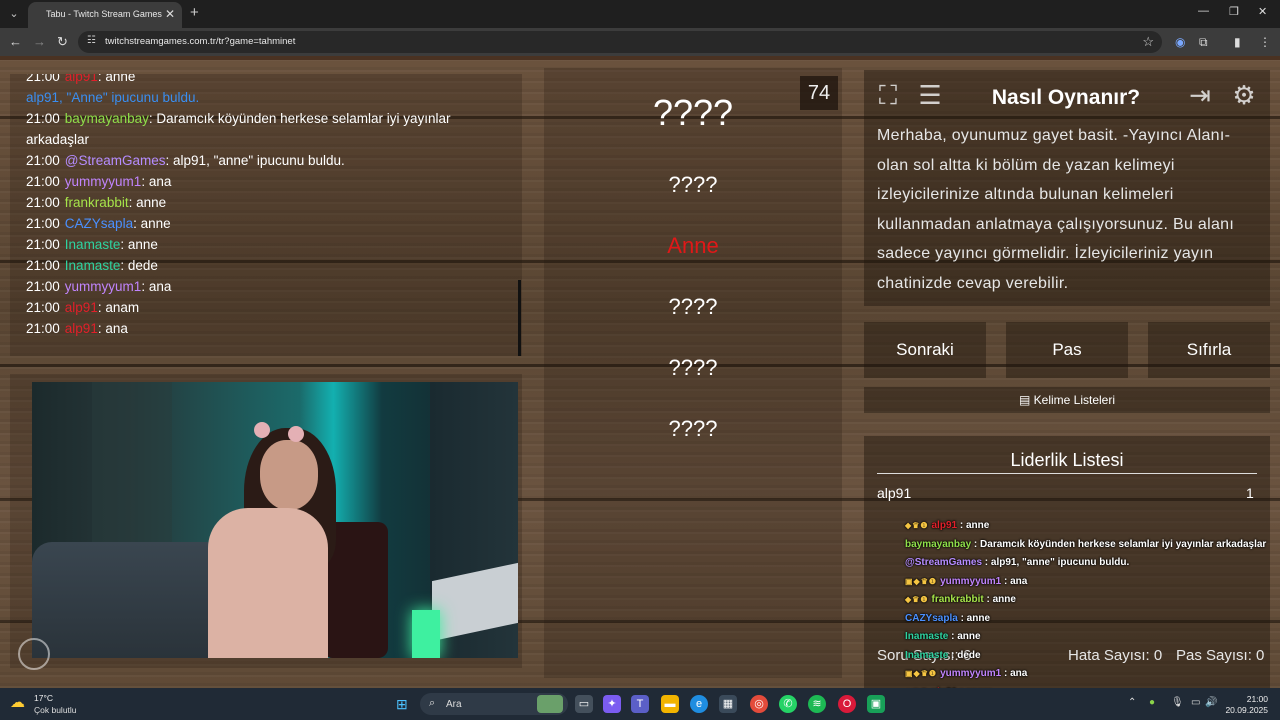 Image resolution: width=1280 pixels, height=720 pixels. Describe the element at coordinates (1056, 562) in the screenshot. I see `overlay-chat-text: : alp91, "anne" ipucunu buldu.` at that location.